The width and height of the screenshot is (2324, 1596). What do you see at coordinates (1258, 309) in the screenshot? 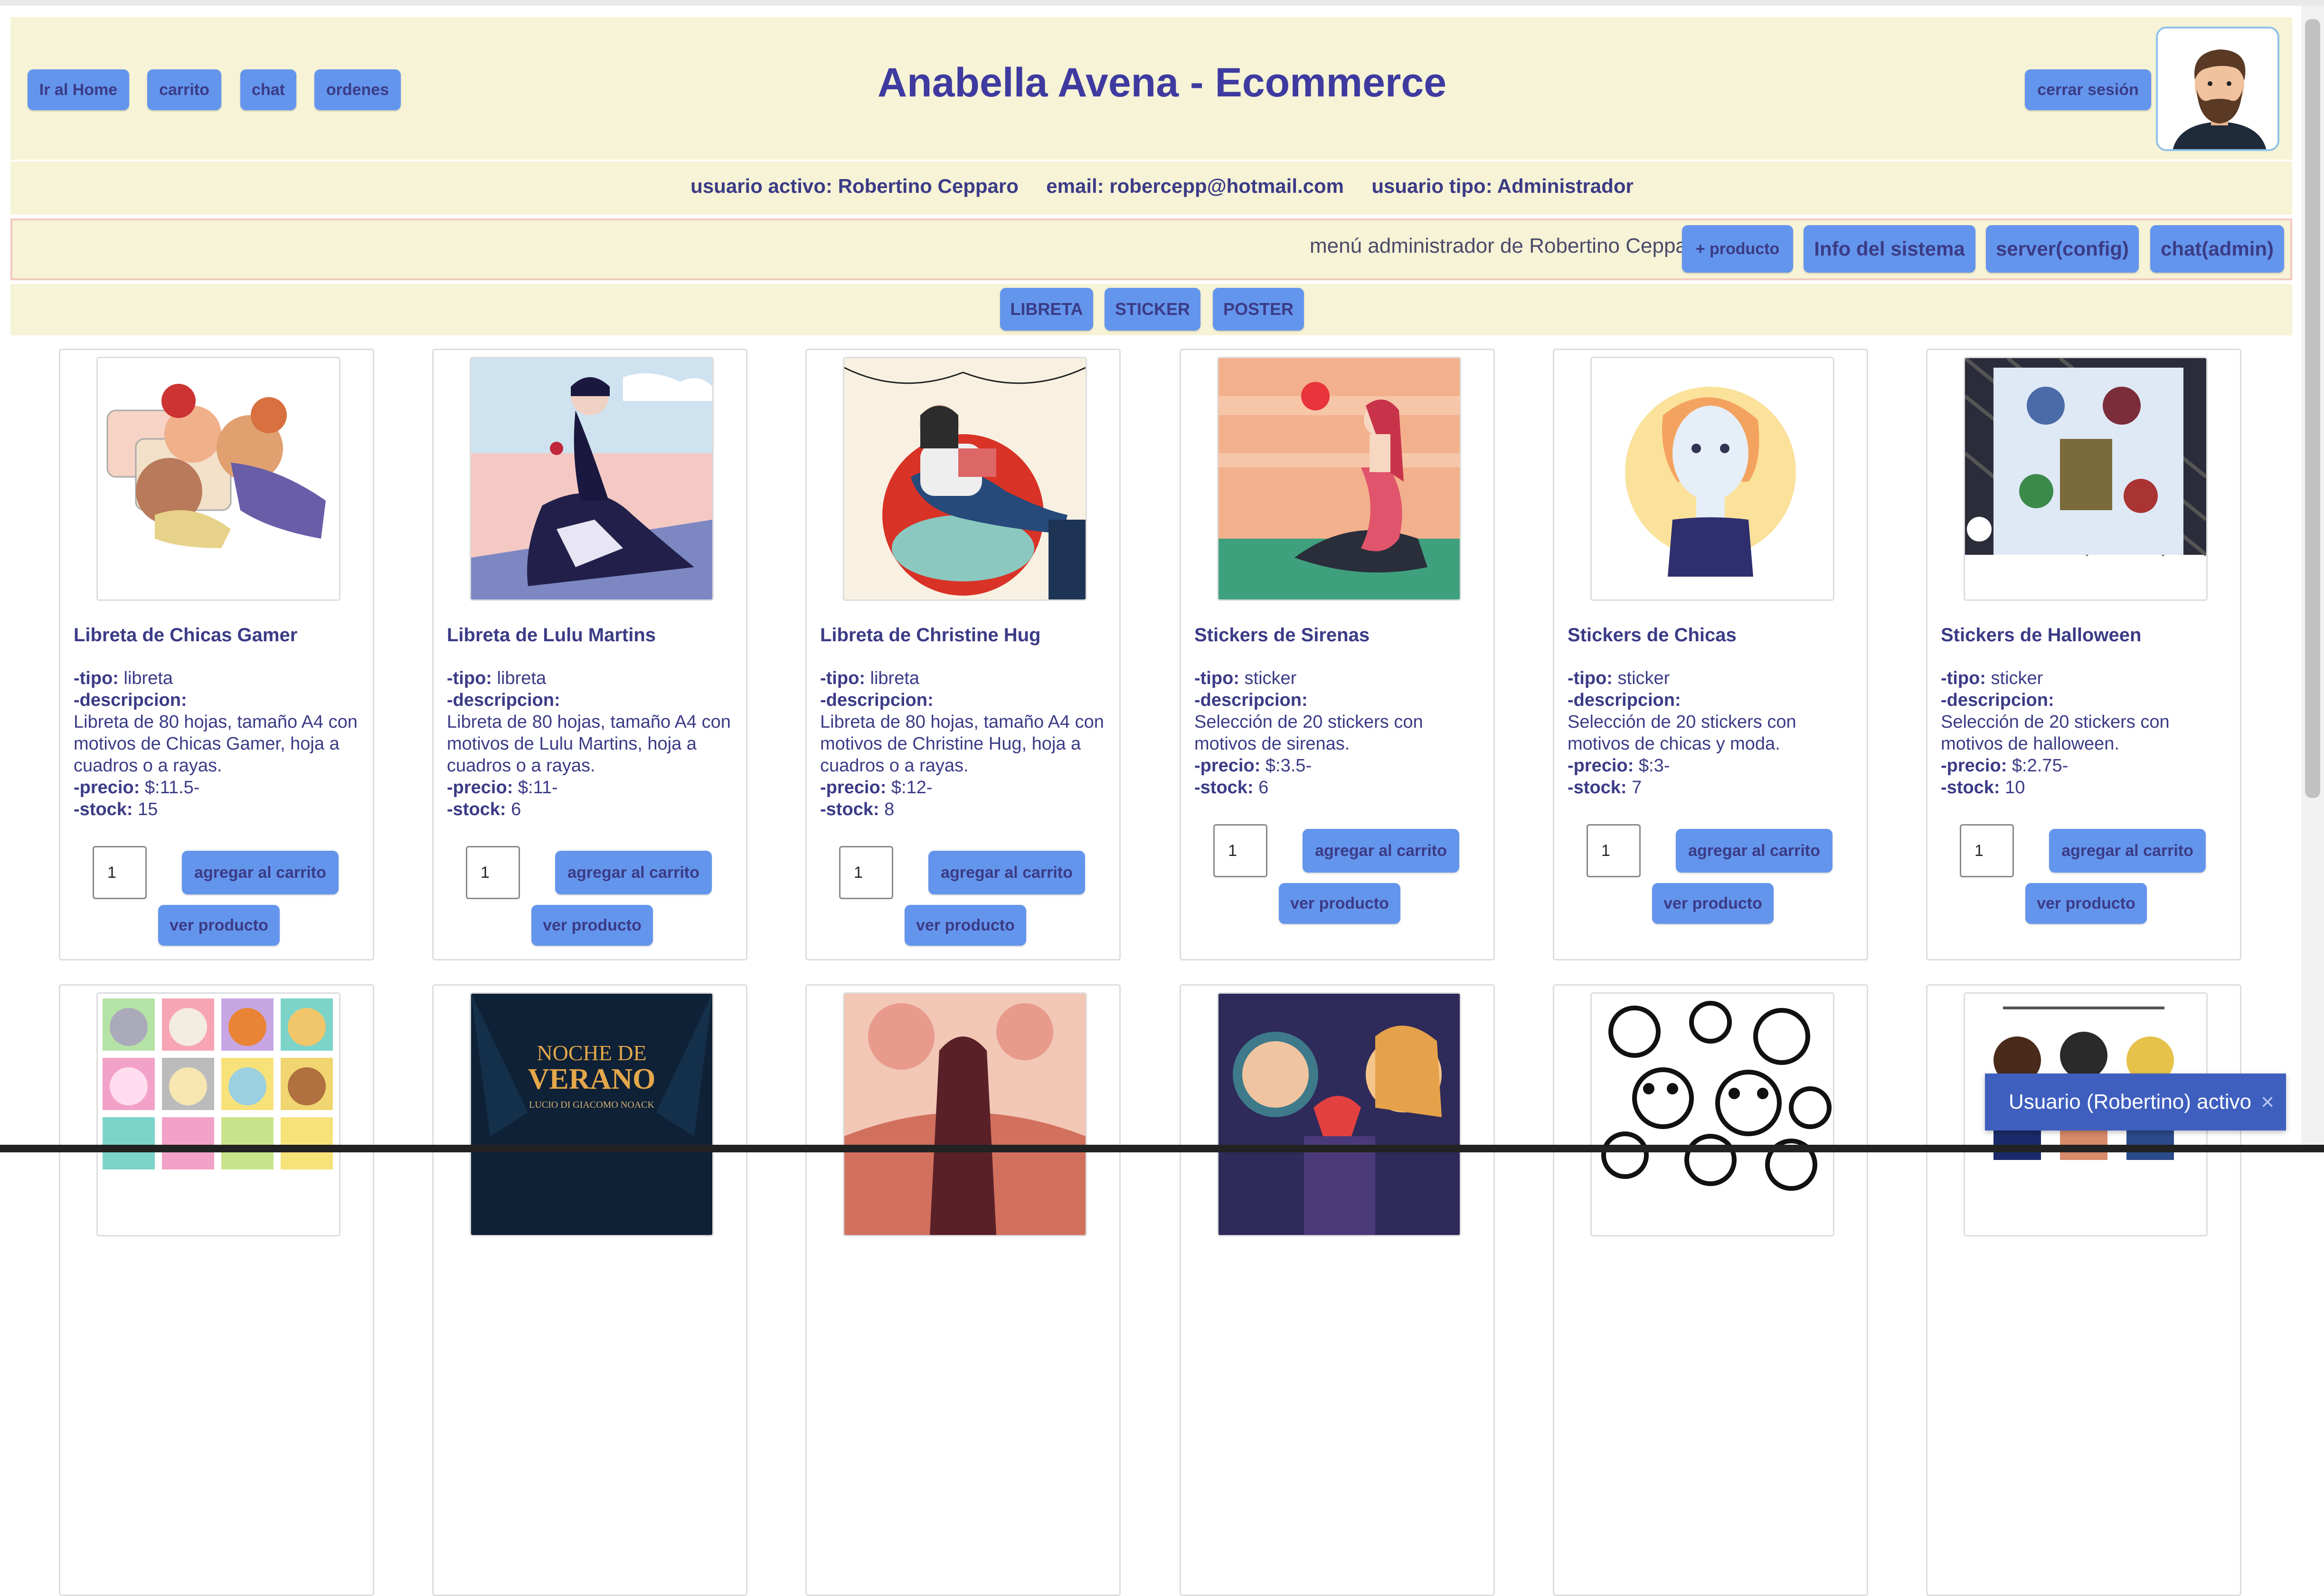
I see `filter-poster-button: POSTER` at bounding box center [1258, 309].